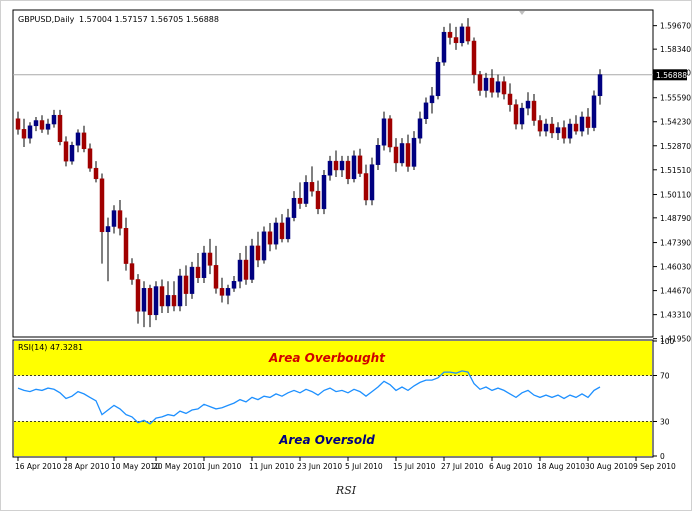 This screenshot has height=511, width=692. What do you see at coordinates (149, 19) in the screenshot?
I see `ohlc-header: 1.57004 1.57157 1.56705 1.56888` at bounding box center [149, 19].